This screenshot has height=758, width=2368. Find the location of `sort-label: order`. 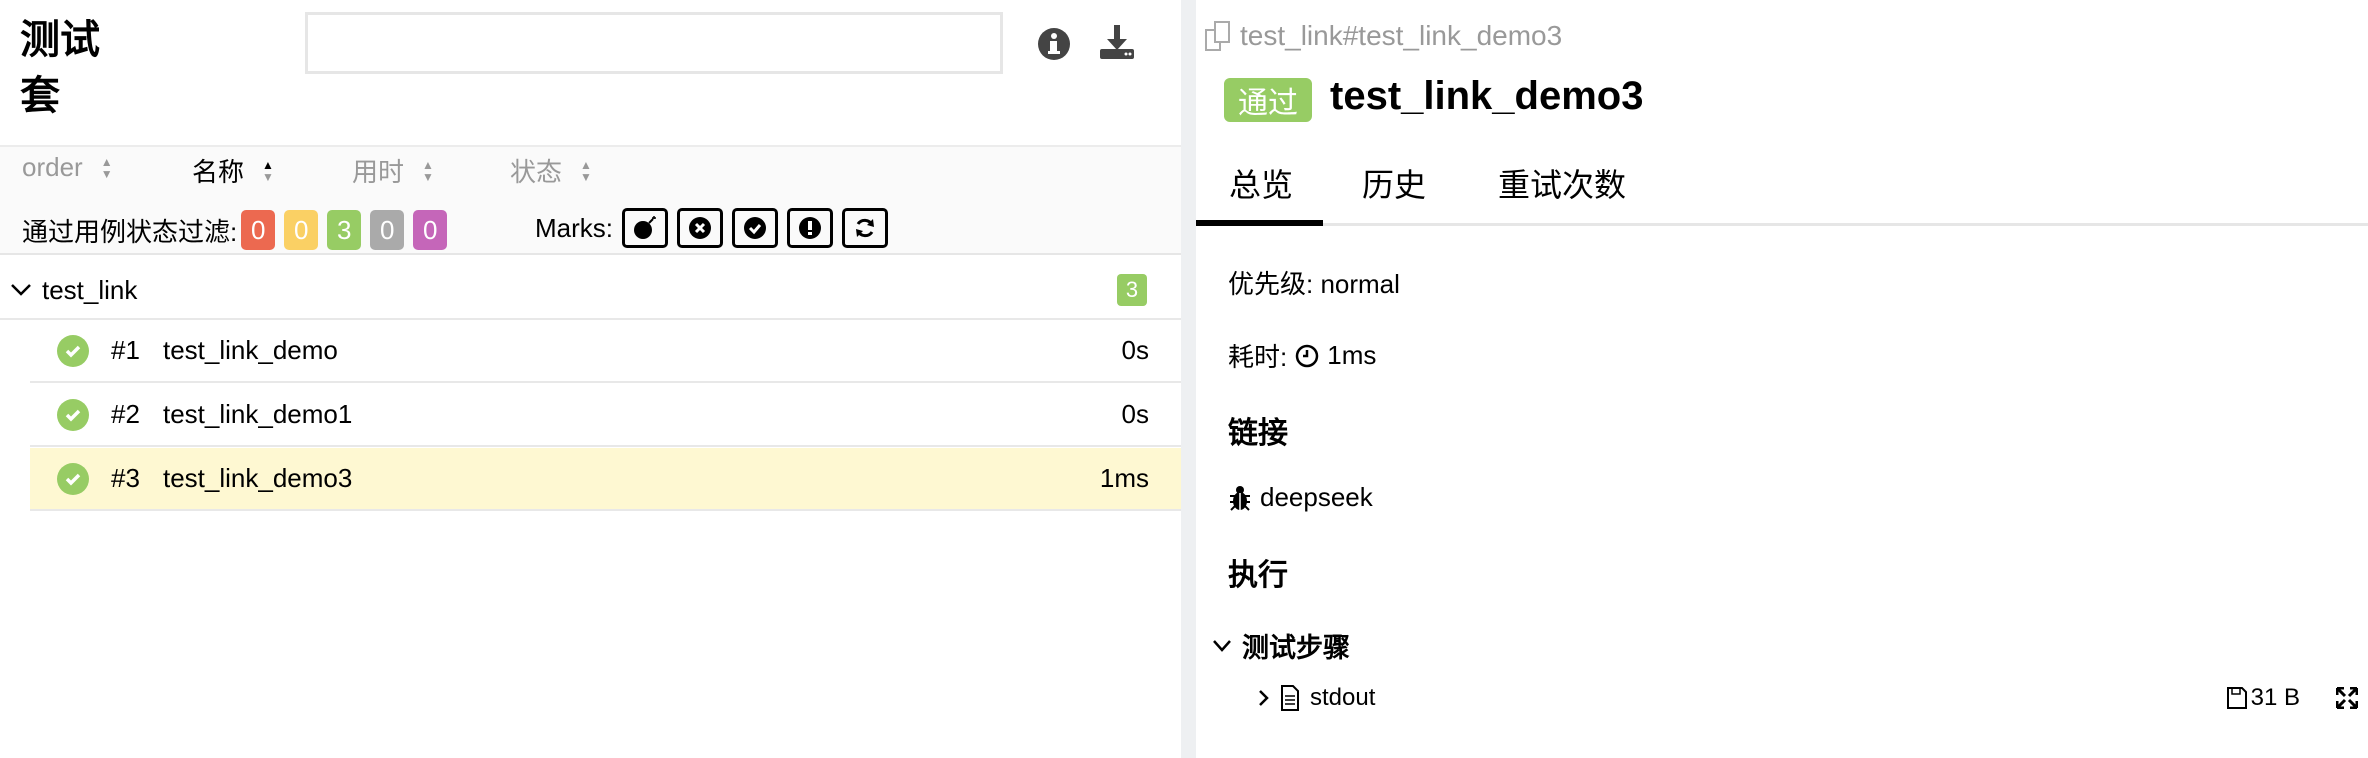

sort-label: order is located at coordinates (52, 167).